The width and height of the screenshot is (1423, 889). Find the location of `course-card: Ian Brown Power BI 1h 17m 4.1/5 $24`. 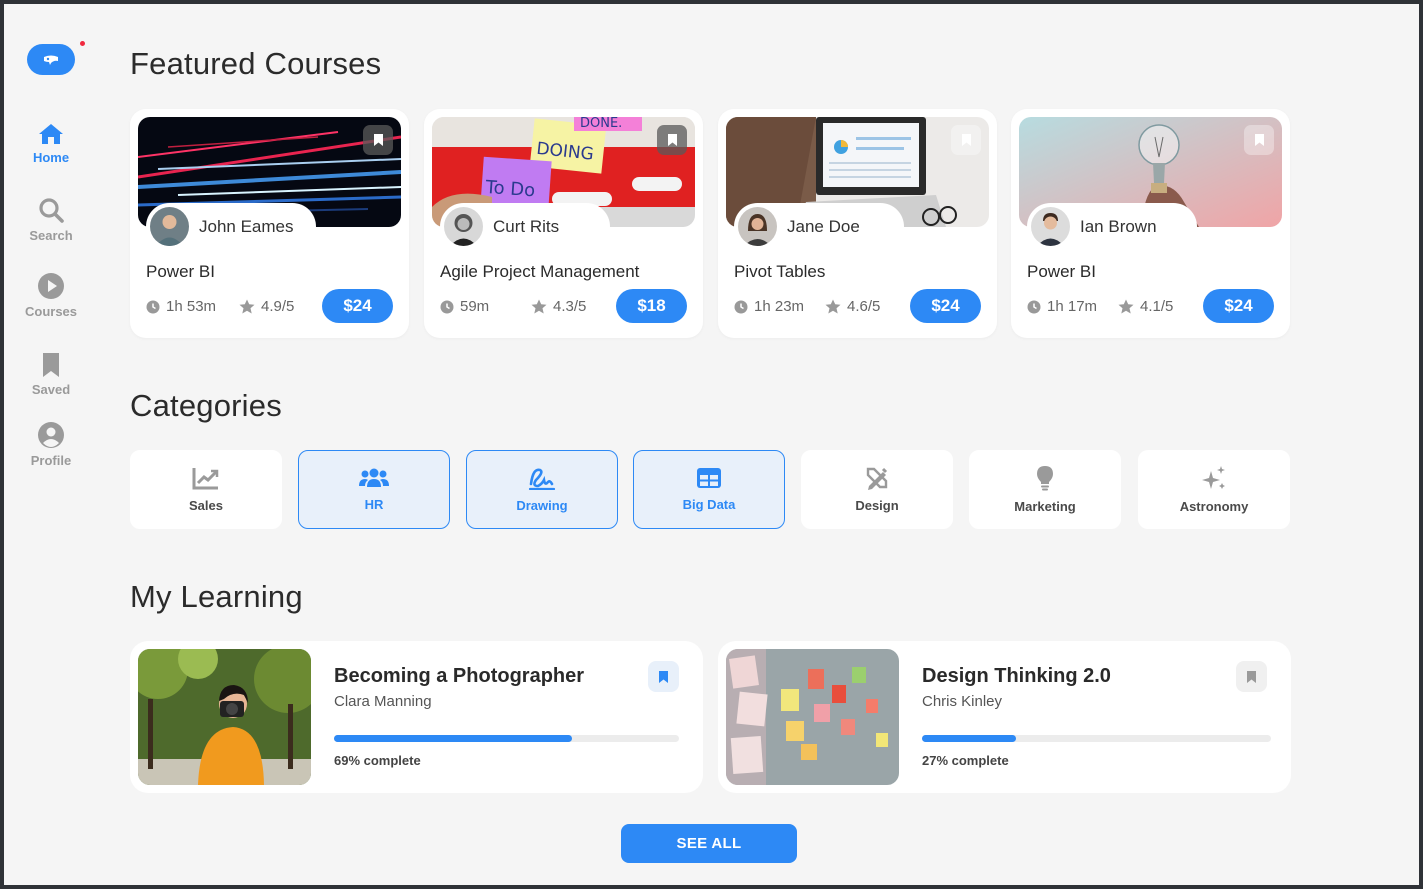

course-card: Ian Brown Power BI 1h 17m 4.1/5 $24 is located at coordinates (1150, 223).